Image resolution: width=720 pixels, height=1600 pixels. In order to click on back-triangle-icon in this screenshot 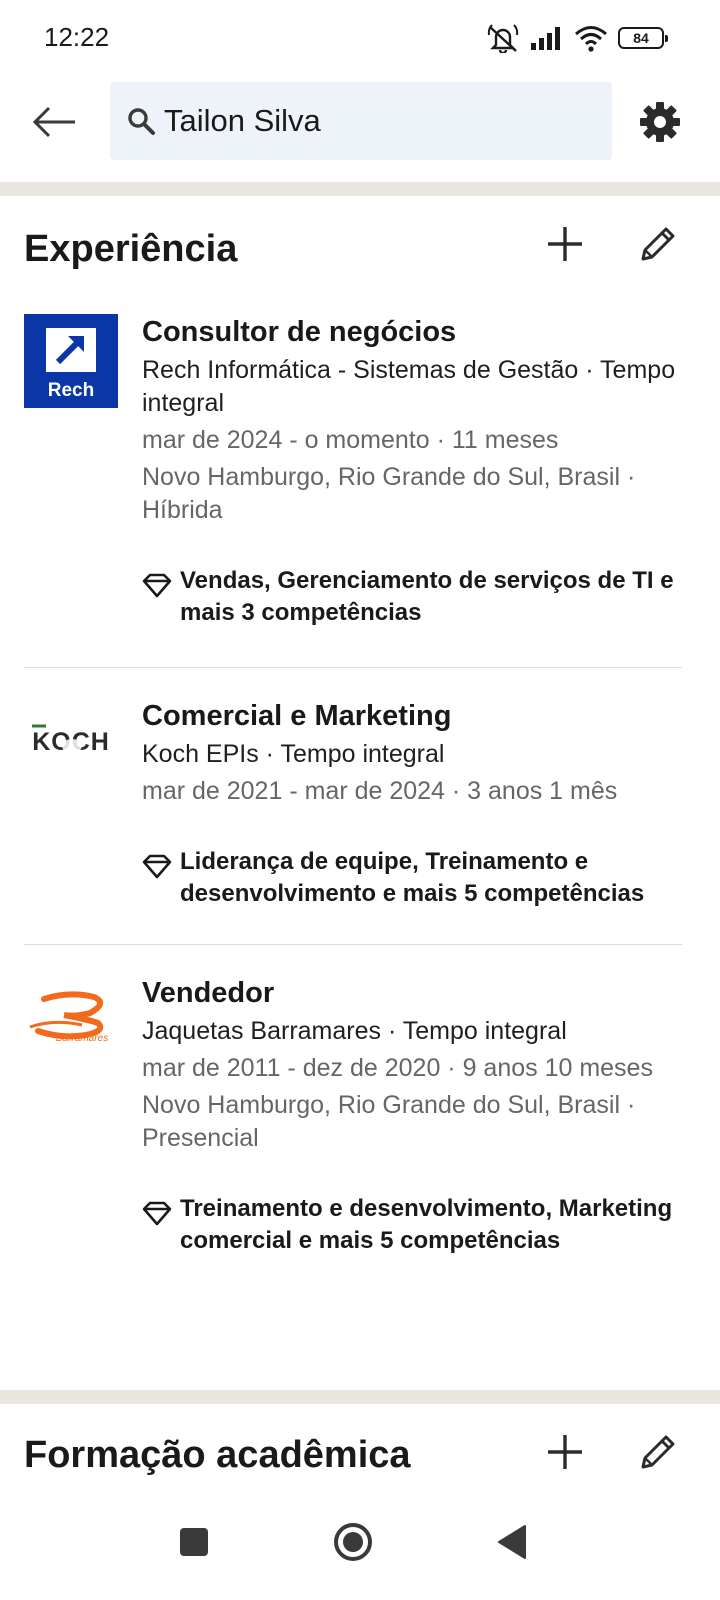, I will do `click(512, 1542)`.